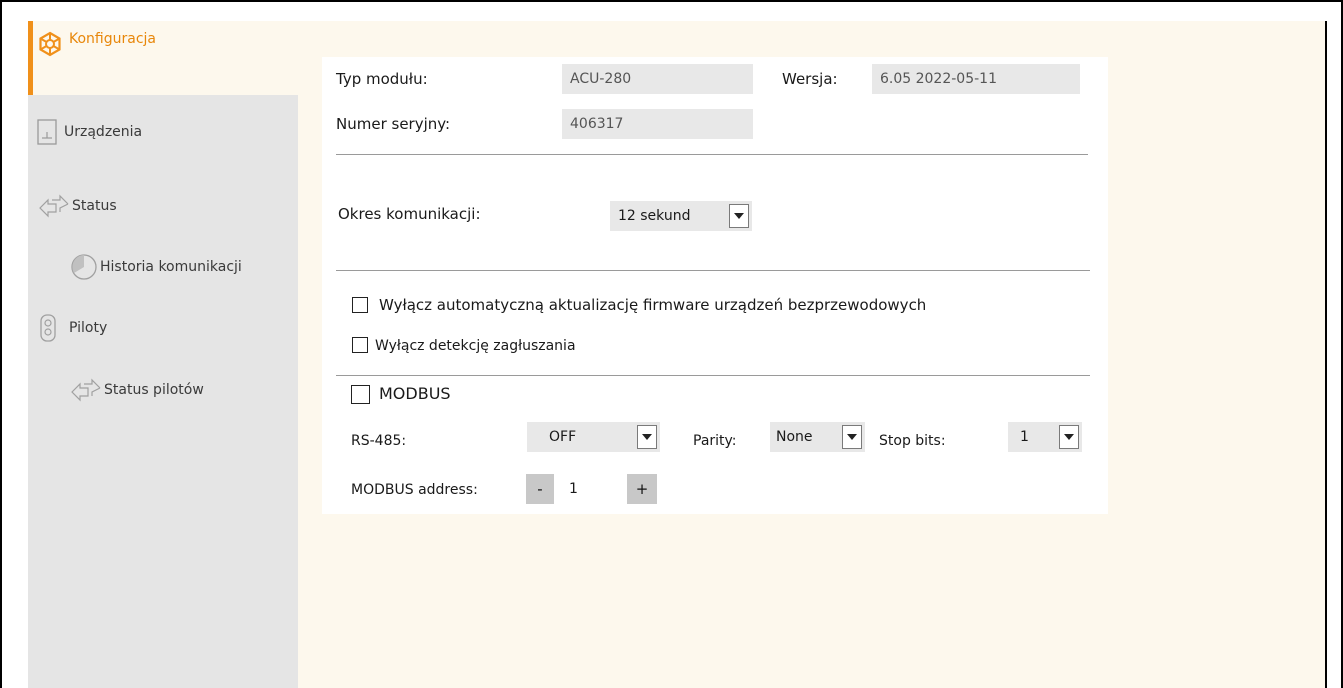 The image size is (1343, 688). Describe the element at coordinates (573, 489) in the screenshot. I see `address-value: 1` at that location.